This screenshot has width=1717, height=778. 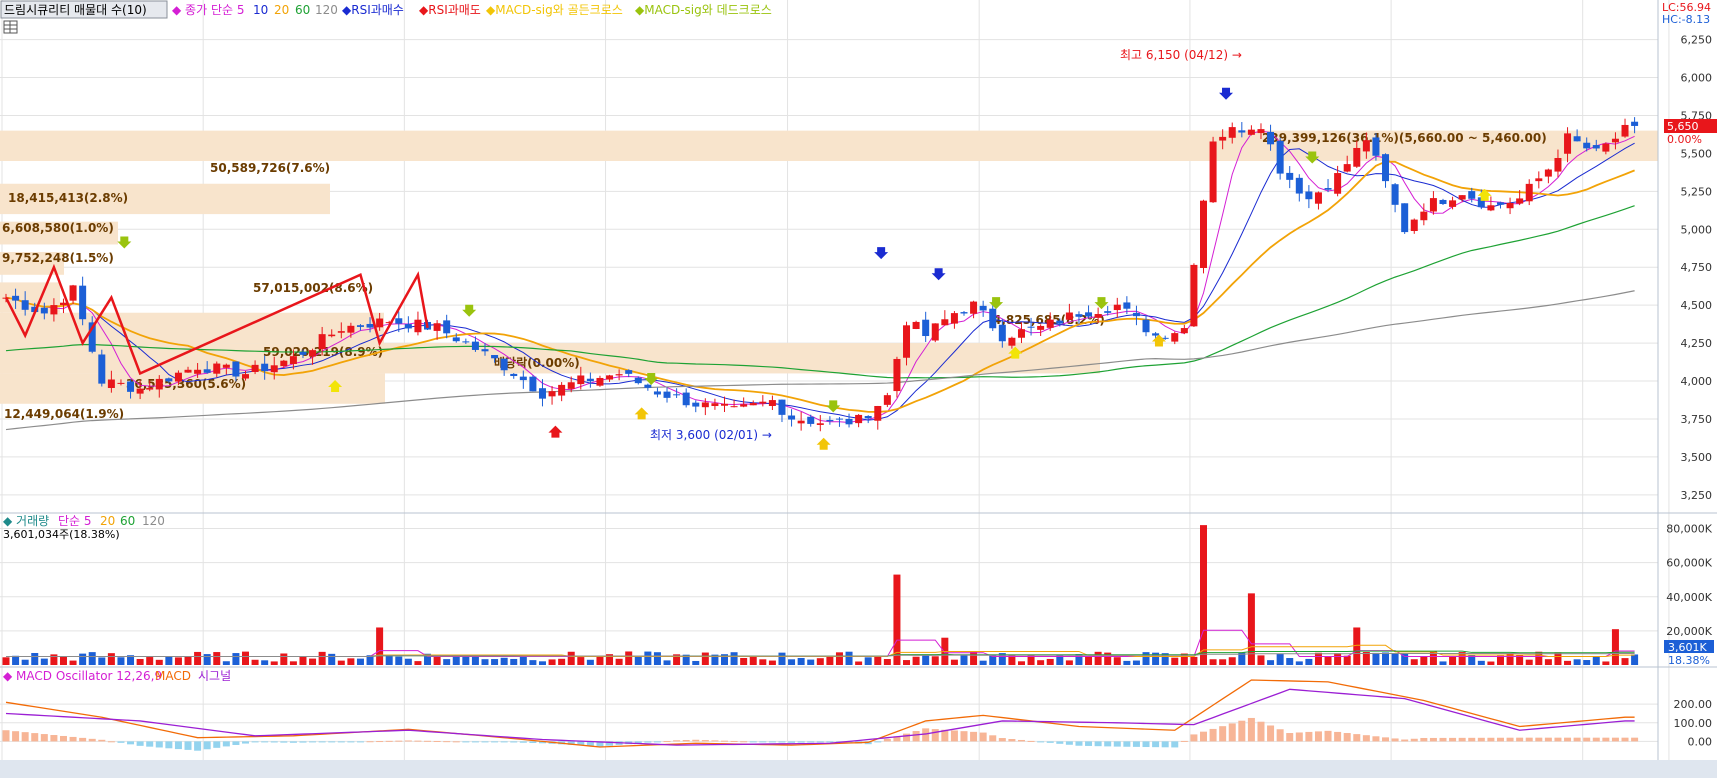 What do you see at coordinates (1689, 563) in the screenshot?
I see `volume-tick-label: 60,000K` at bounding box center [1689, 563].